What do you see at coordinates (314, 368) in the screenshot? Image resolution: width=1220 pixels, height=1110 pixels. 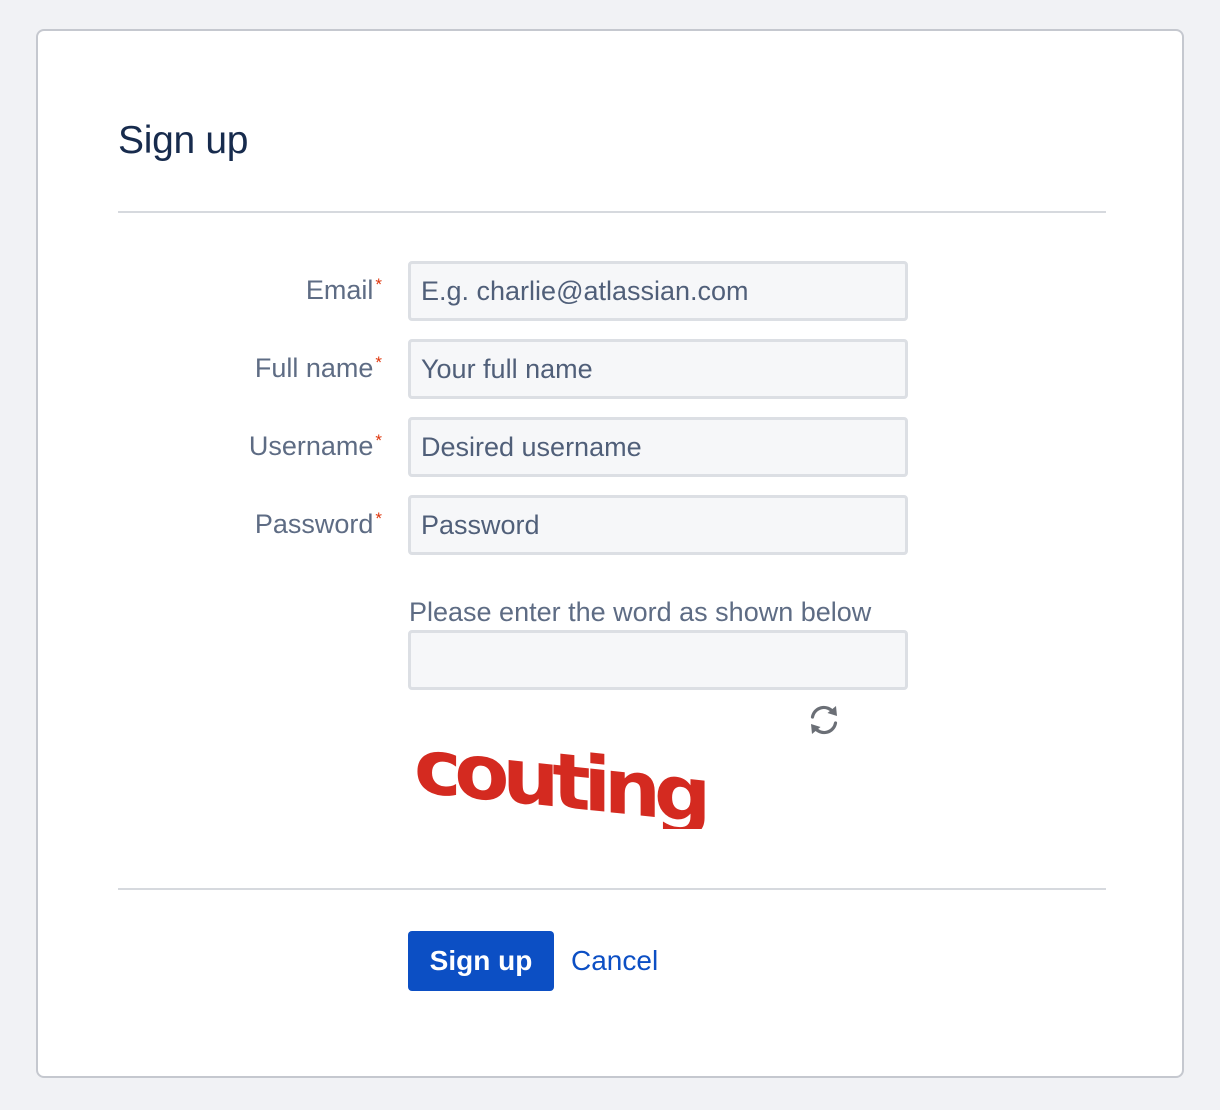 I see `full-name-label-text: Full name` at bounding box center [314, 368].